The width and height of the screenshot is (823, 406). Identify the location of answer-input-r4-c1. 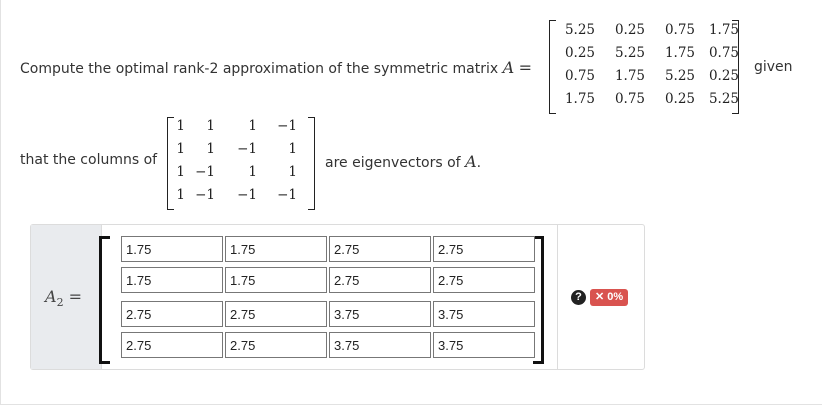
(172, 345).